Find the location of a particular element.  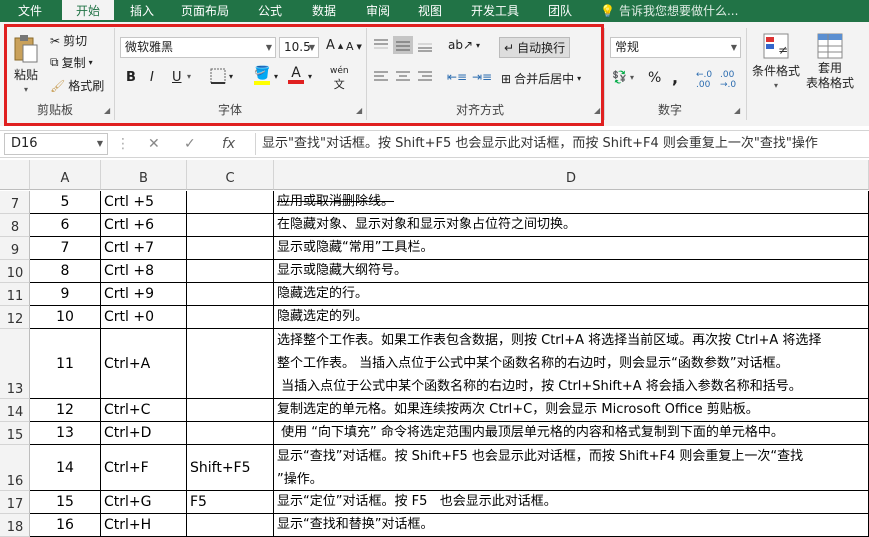

cell-b: Crtl +5 is located at coordinates (144, 202).